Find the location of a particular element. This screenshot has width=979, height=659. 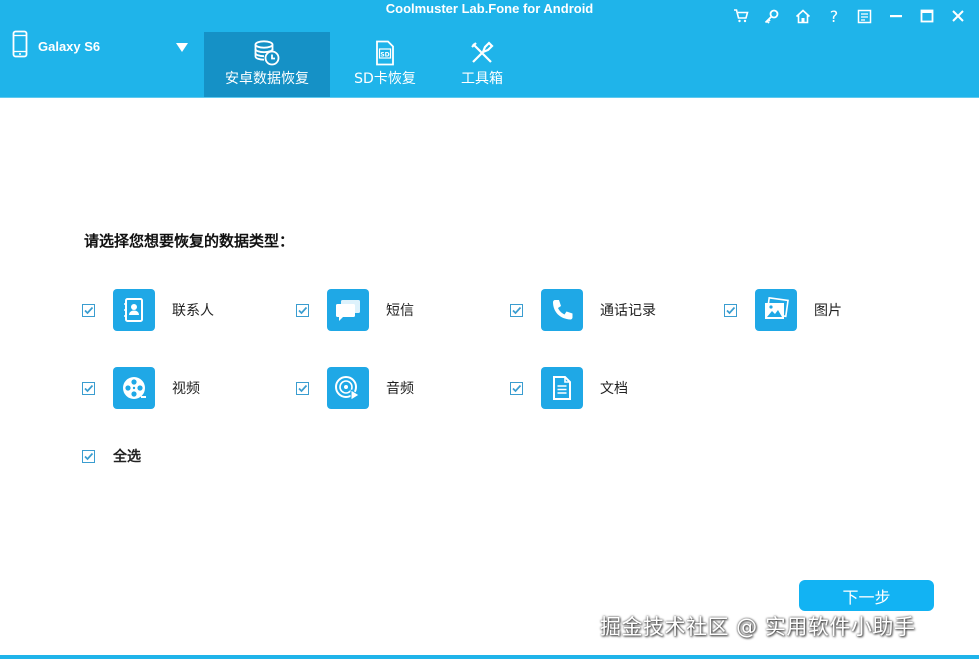

tab-toolbox: 工具箱 is located at coordinates (482, 64).